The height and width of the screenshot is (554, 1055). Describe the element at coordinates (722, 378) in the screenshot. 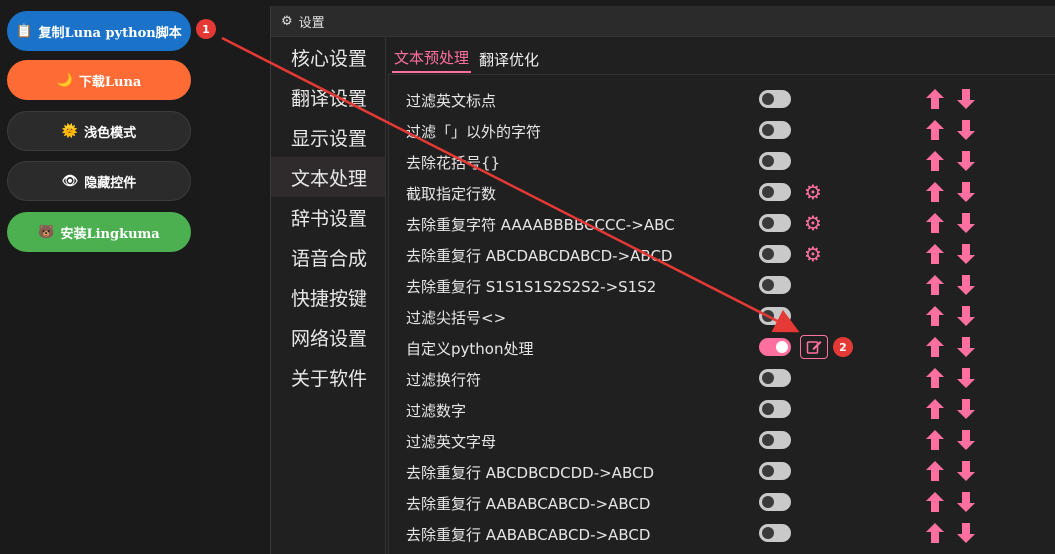

I see `option-row: 过滤换行符` at that location.